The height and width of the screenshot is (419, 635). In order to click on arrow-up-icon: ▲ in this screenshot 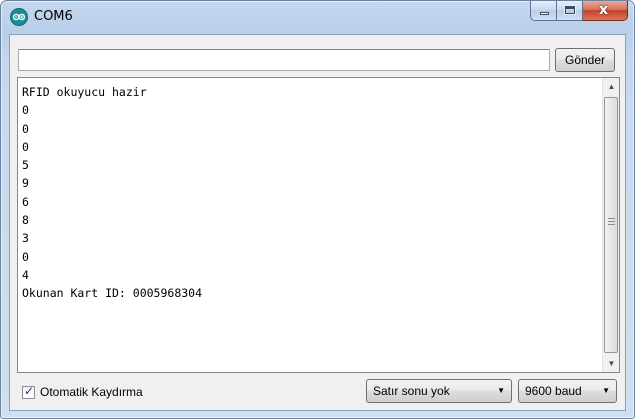, I will do `click(611, 86)`.